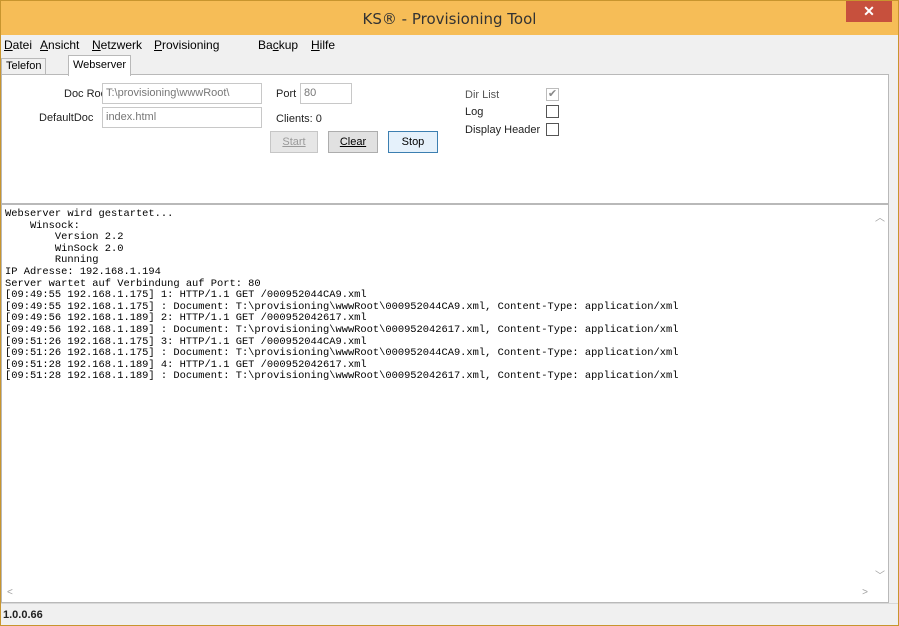  I want to click on menu-ansicht: Ansicht, so click(59, 45).